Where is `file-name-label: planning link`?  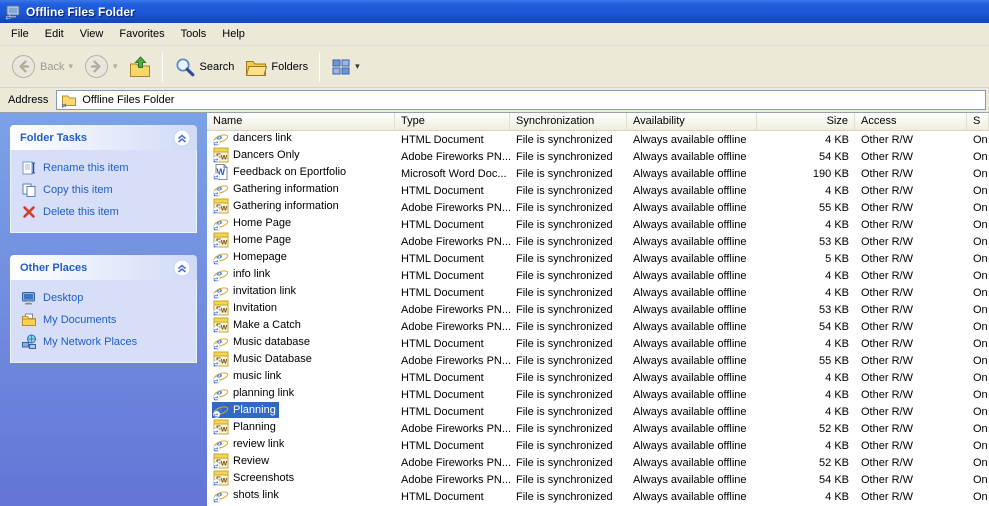
file-name-label: planning link is located at coordinates (264, 393).